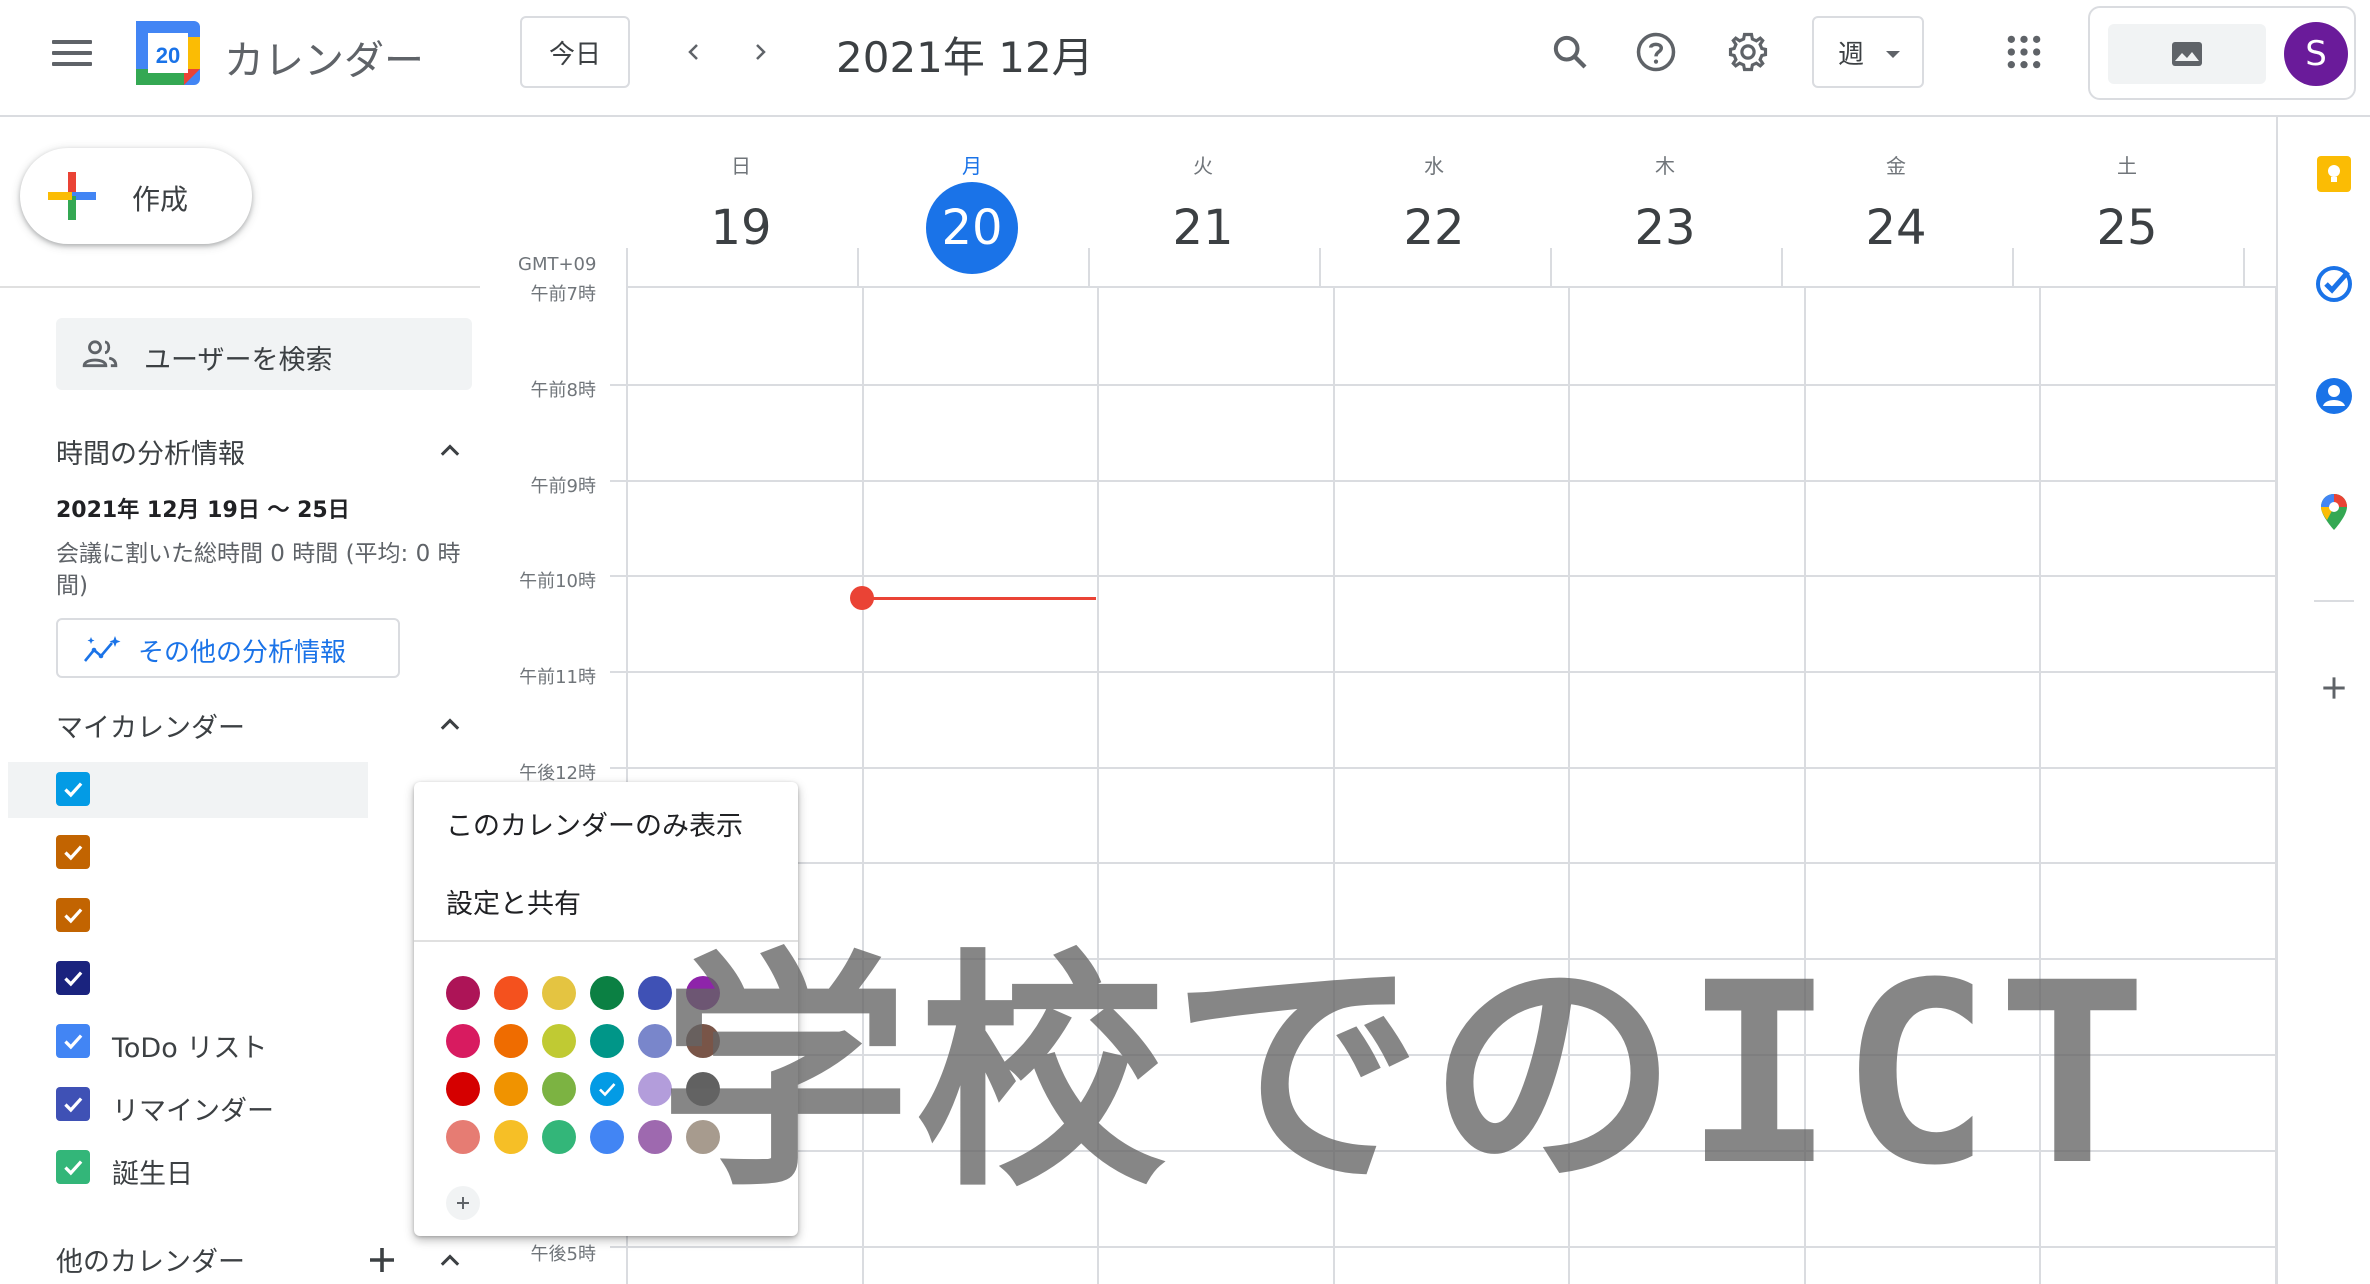  What do you see at coordinates (382, 1260) in the screenshot?
I see `add-other-calendar-icon` at bounding box center [382, 1260].